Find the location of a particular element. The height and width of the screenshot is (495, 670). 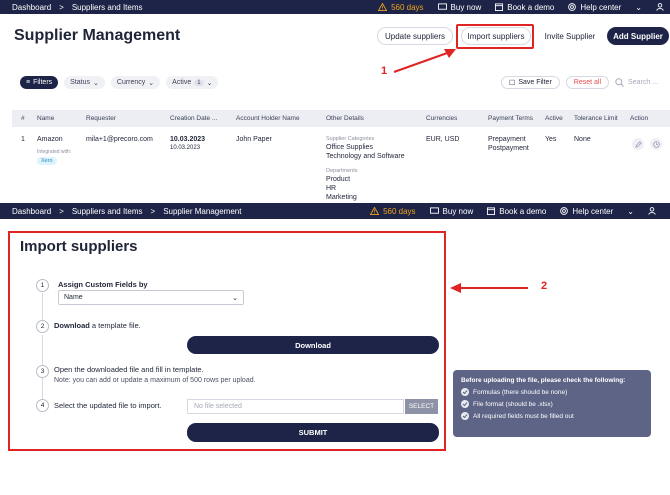

col-currencies: Currencies is located at coordinates (441, 118).